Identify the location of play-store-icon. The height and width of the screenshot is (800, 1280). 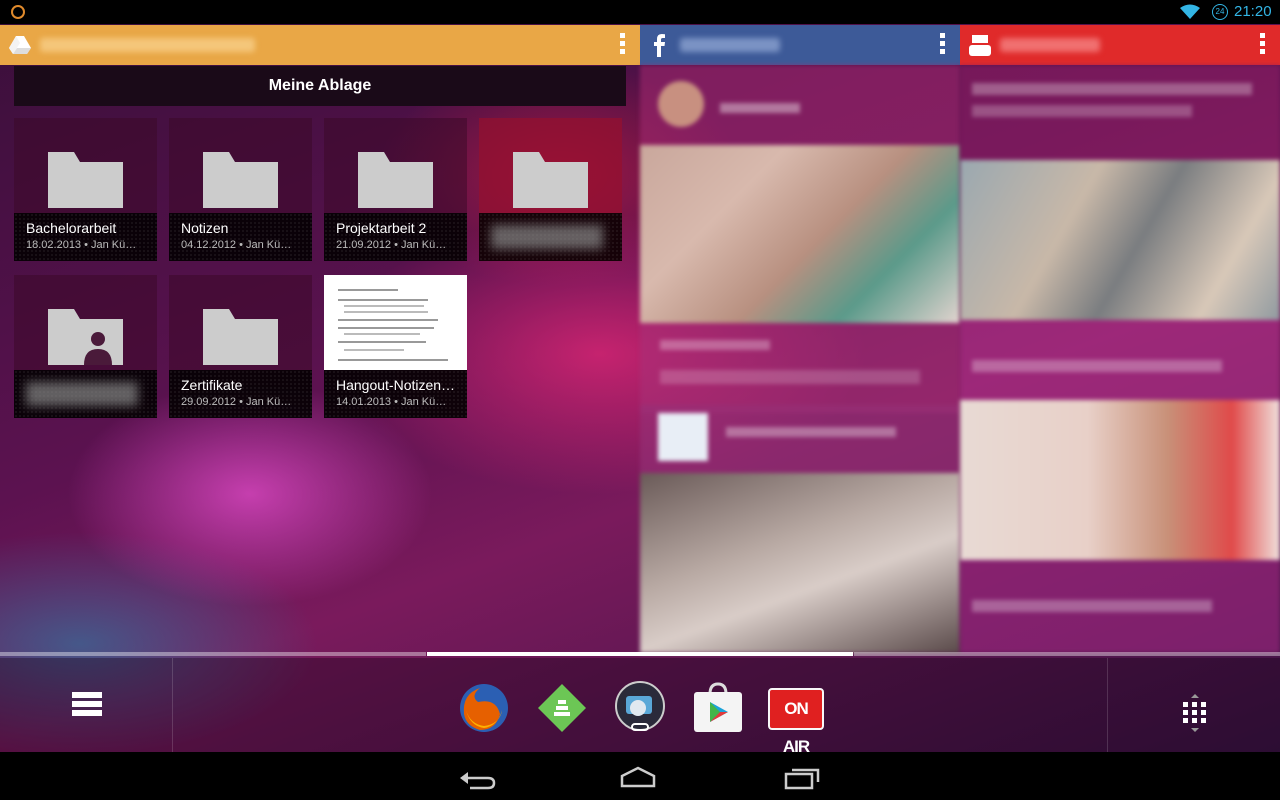
(718, 708).